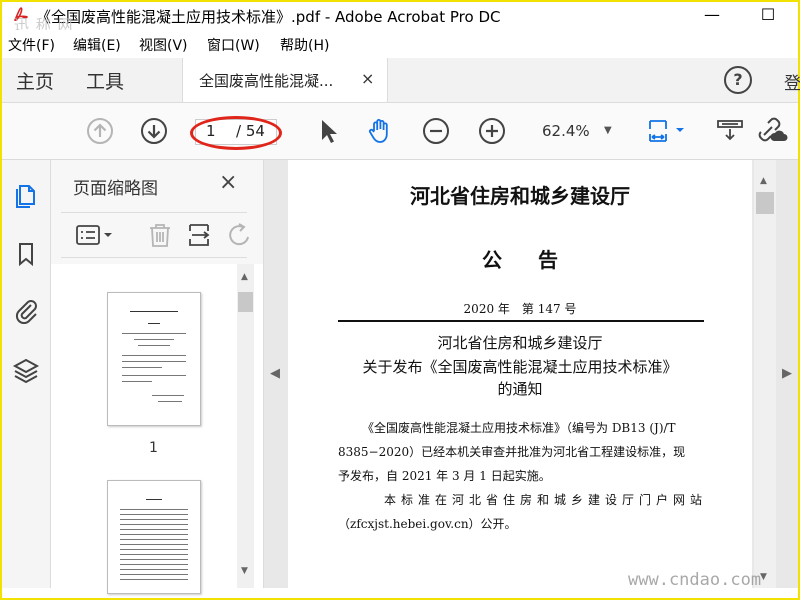 This screenshot has height=600, width=800. What do you see at coordinates (380, 131) in the screenshot?
I see `hand-icon` at bounding box center [380, 131].